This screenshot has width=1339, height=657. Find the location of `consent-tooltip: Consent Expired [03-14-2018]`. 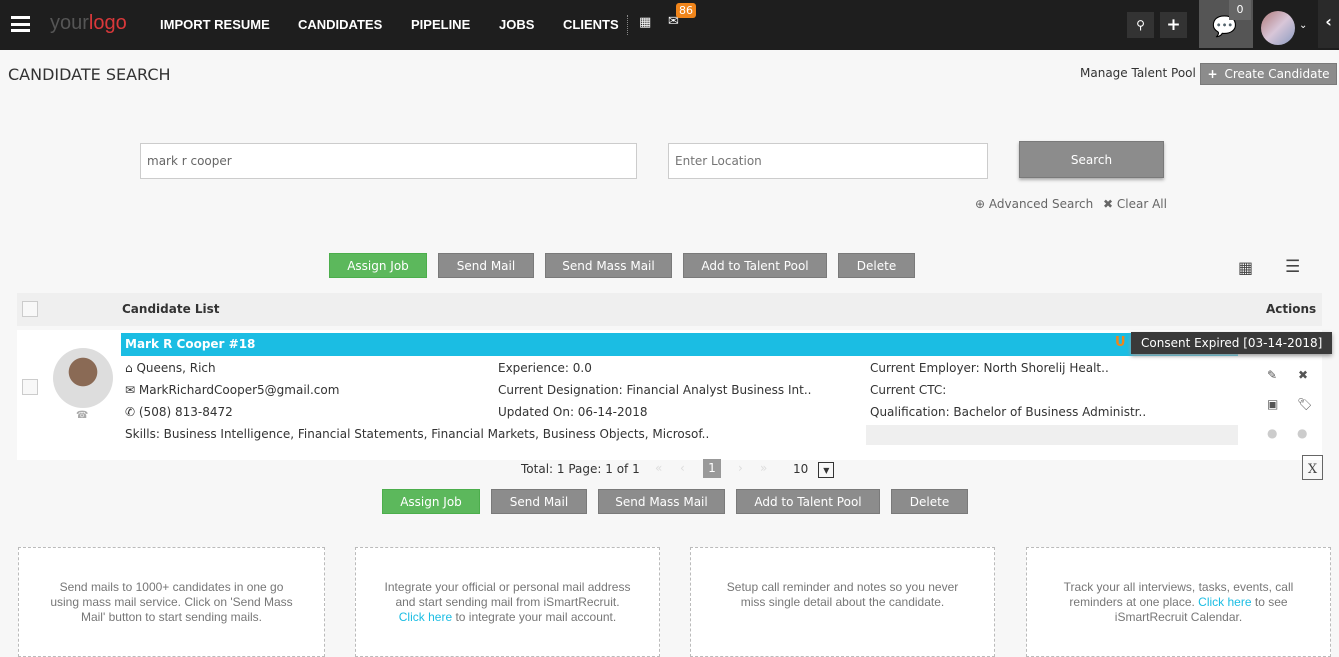

consent-tooltip: Consent Expired [03-14-2018] is located at coordinates (1232, 343).